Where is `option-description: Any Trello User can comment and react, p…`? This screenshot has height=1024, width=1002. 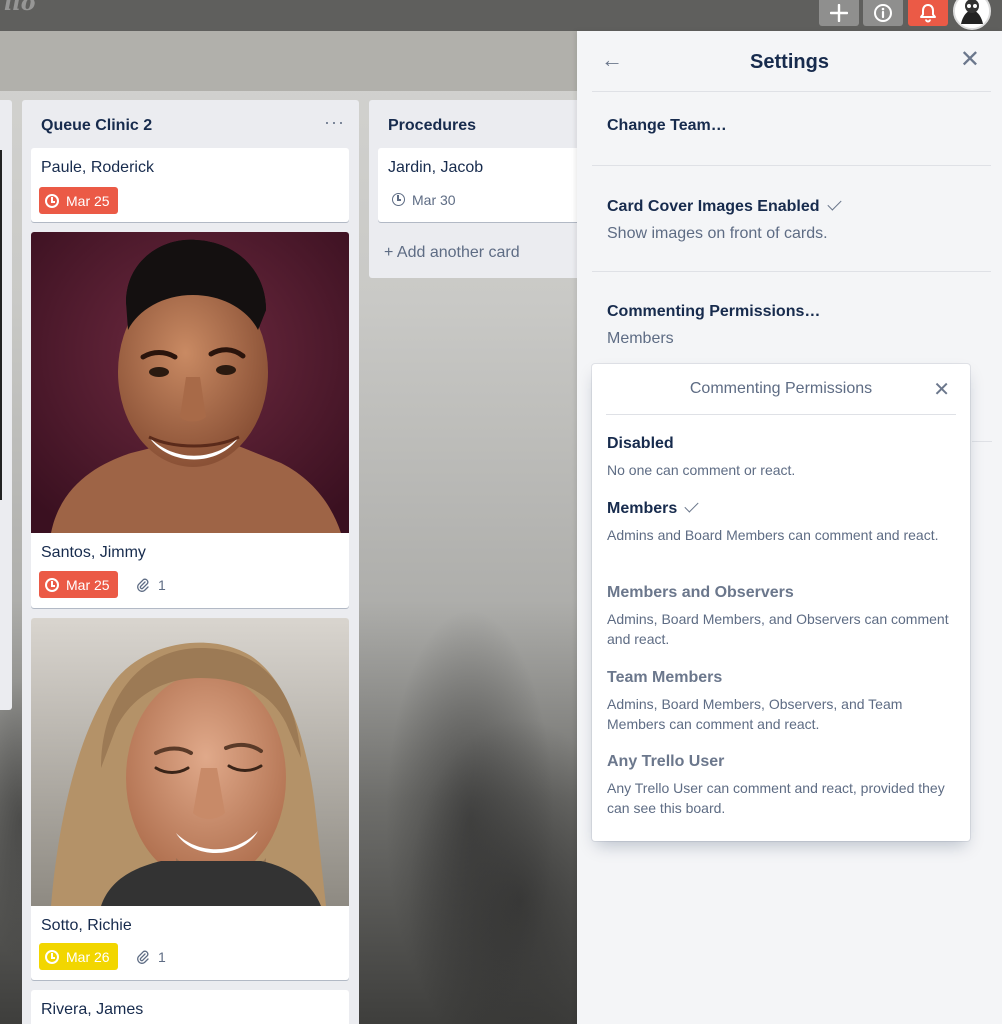
option-description: Any Trello User can comment and react, p… is located at coordinates (776, 798).